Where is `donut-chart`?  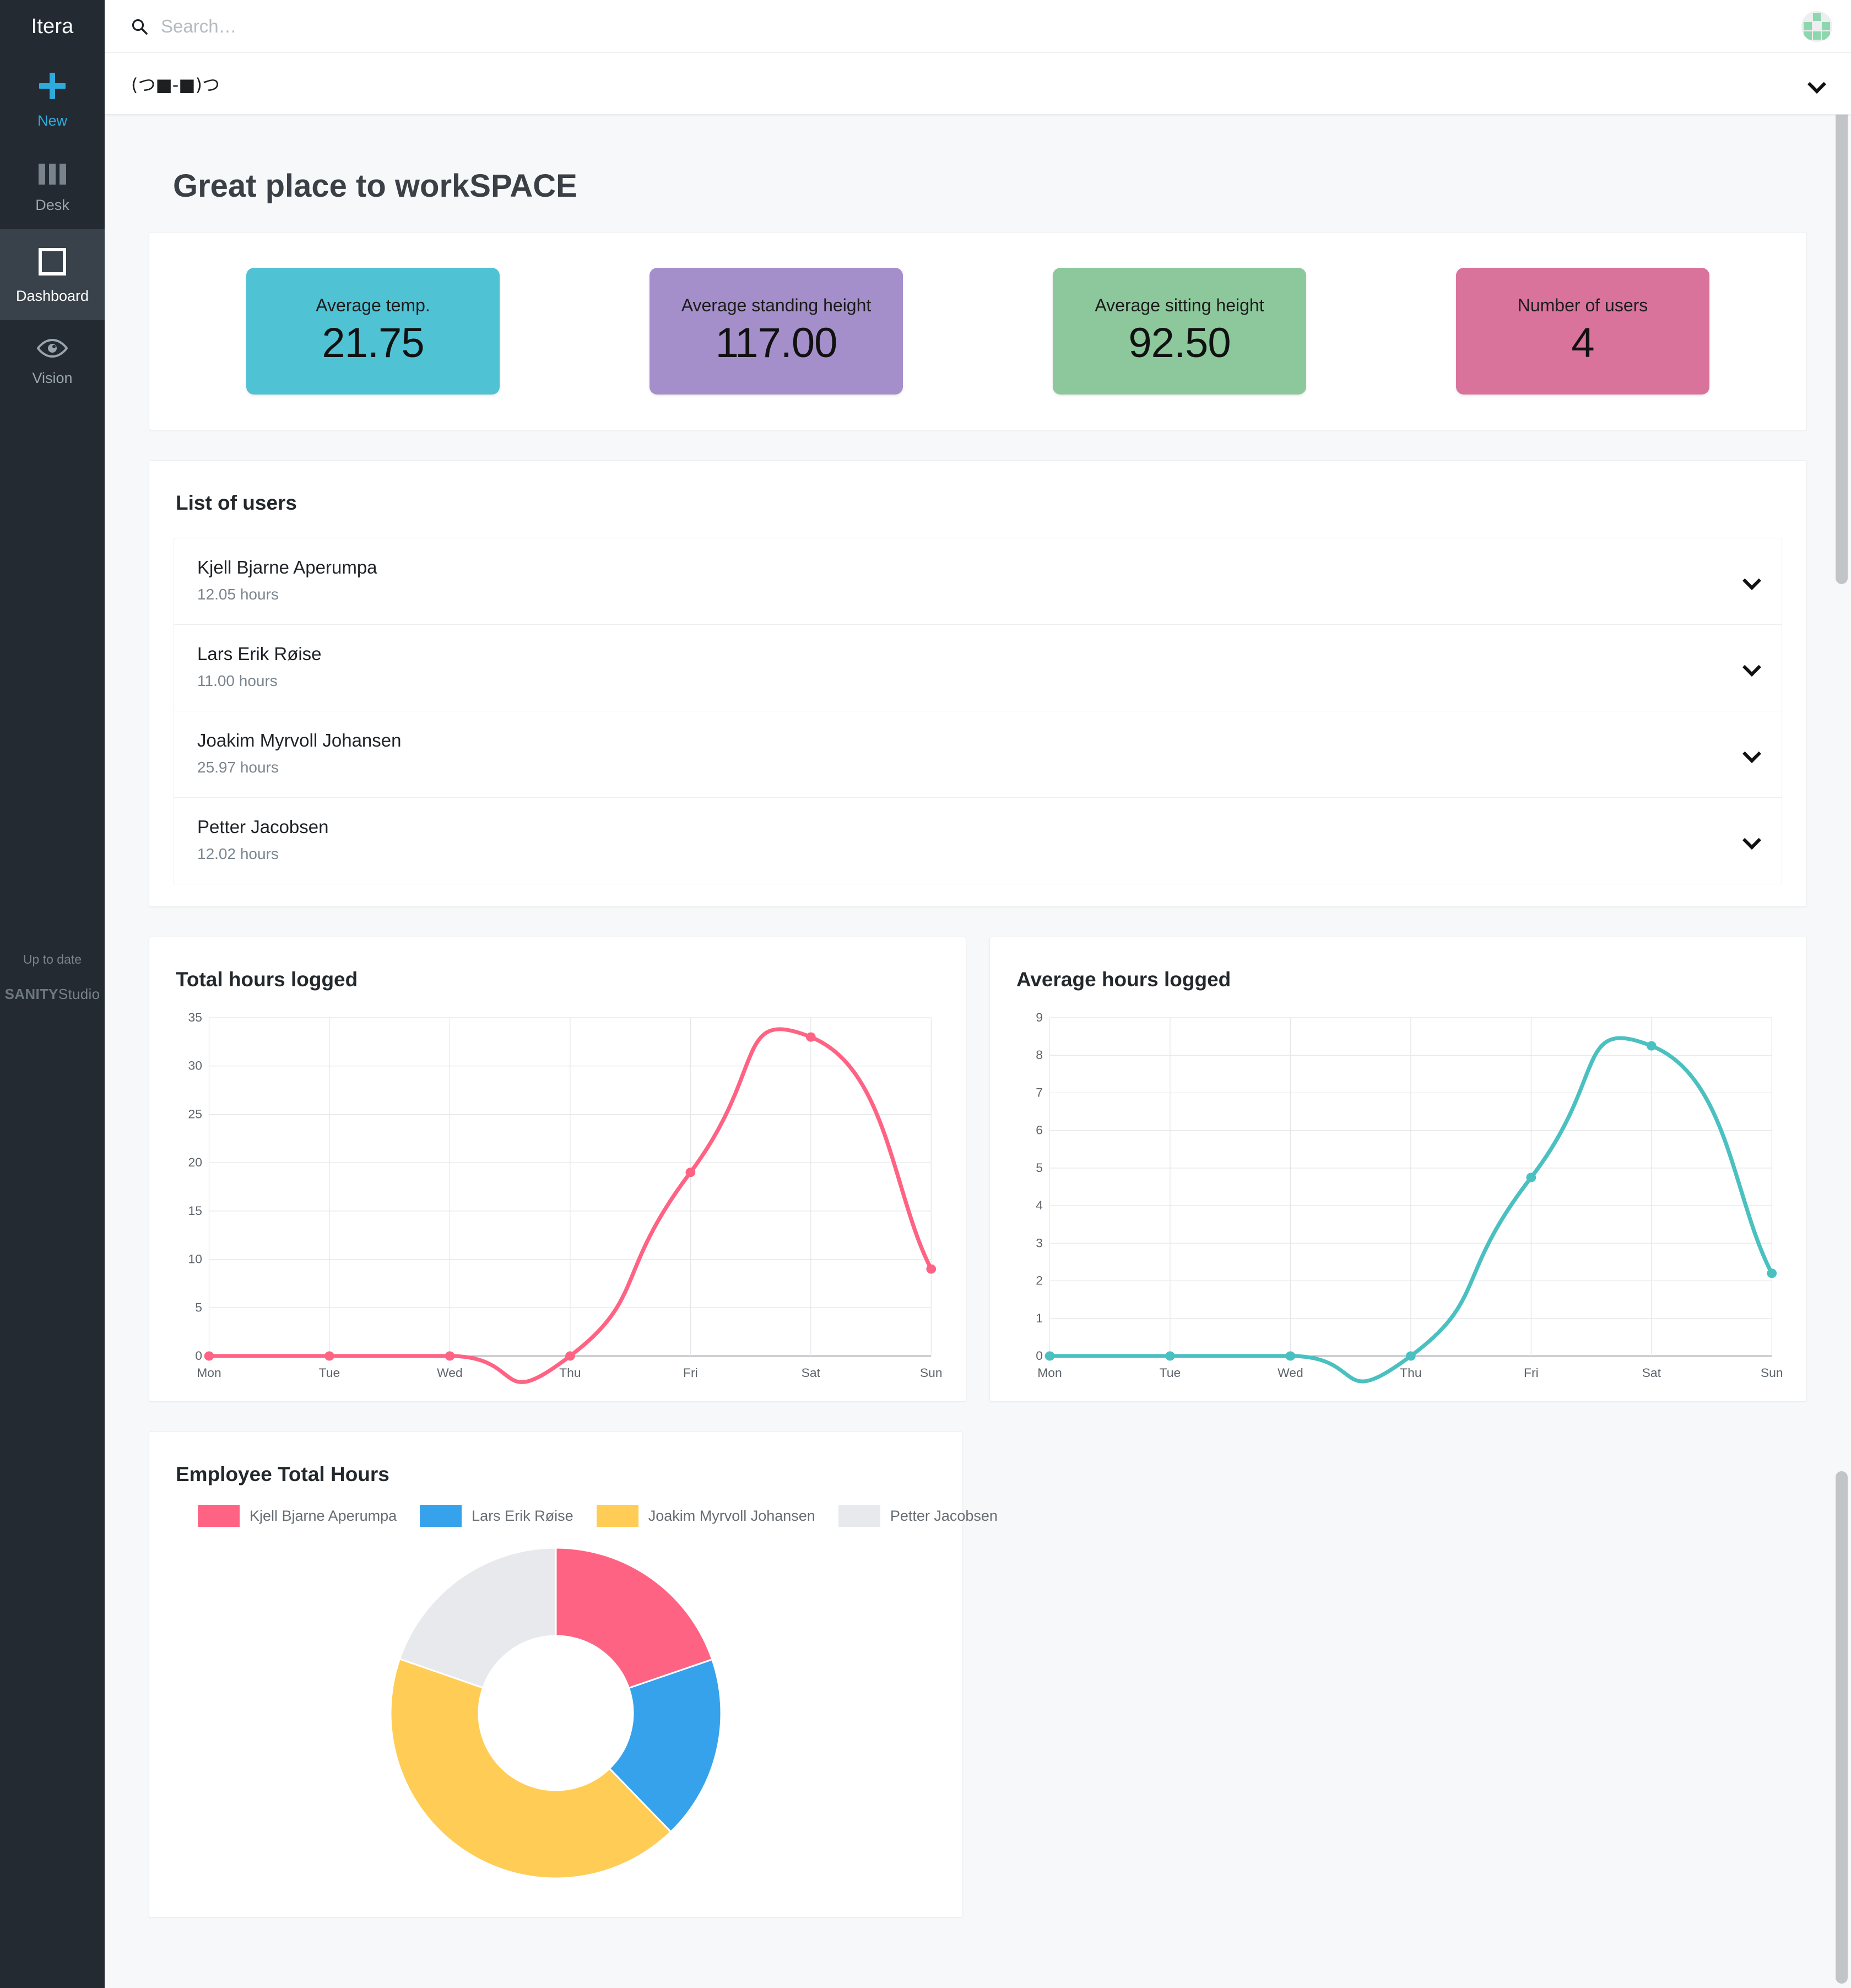
donut-chart is located at coordinates (556, 1710).